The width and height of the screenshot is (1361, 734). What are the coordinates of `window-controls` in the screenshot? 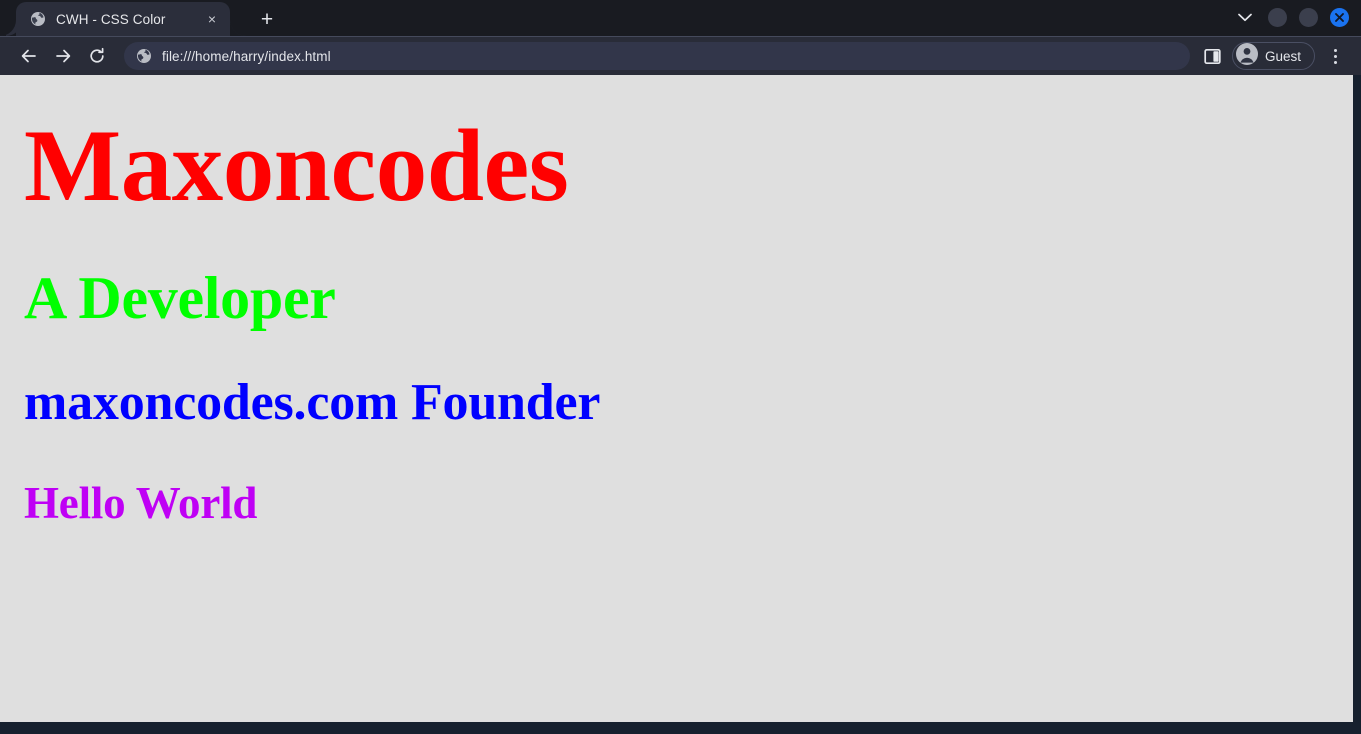 It's located at (1297, 17).